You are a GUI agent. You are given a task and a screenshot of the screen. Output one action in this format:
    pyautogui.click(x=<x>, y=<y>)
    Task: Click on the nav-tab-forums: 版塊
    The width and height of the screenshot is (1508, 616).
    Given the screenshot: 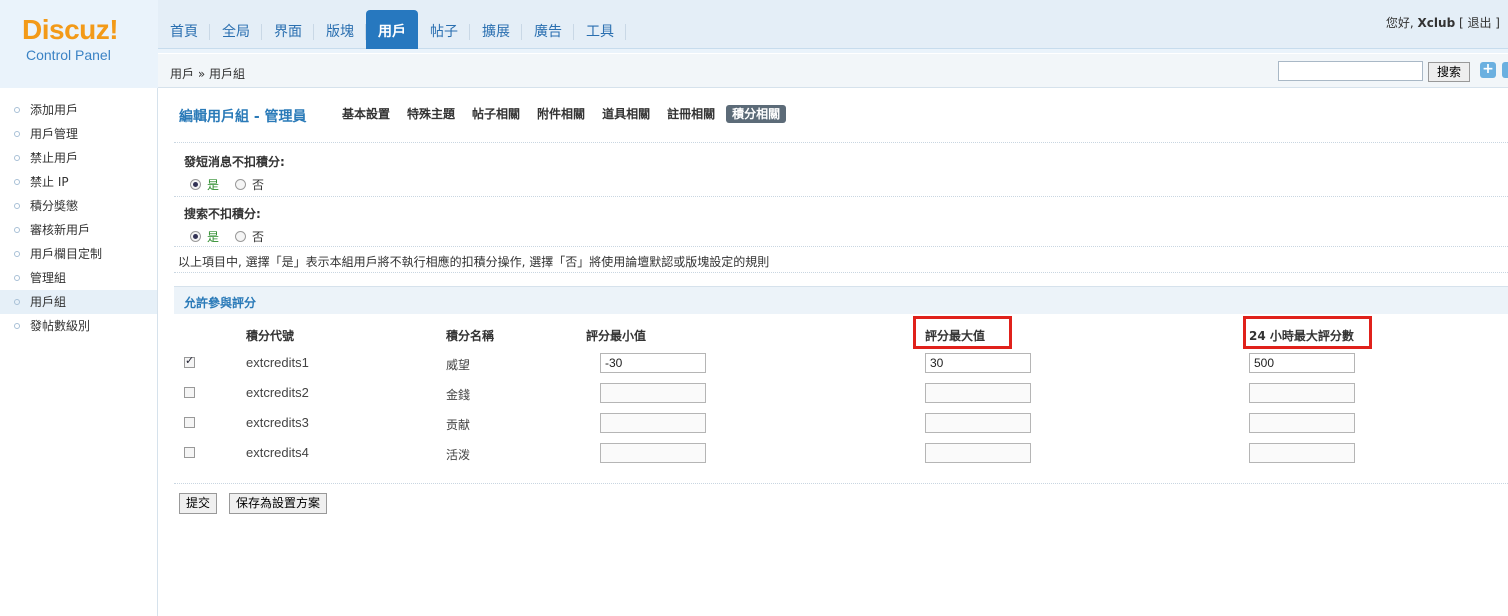 What is the action you would take?
    pyautogui.click(x=340, y=29)
    